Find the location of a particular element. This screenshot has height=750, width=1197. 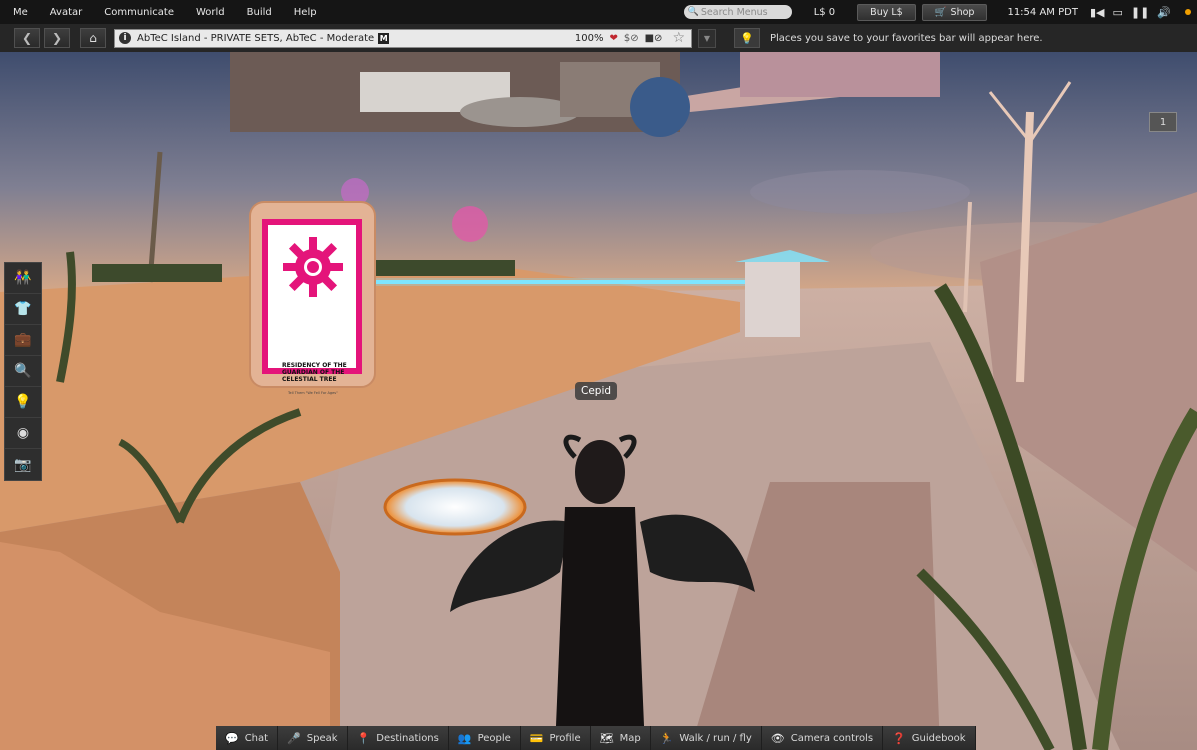

menu-communicate: Communicate is located at coordinates (139, 12).